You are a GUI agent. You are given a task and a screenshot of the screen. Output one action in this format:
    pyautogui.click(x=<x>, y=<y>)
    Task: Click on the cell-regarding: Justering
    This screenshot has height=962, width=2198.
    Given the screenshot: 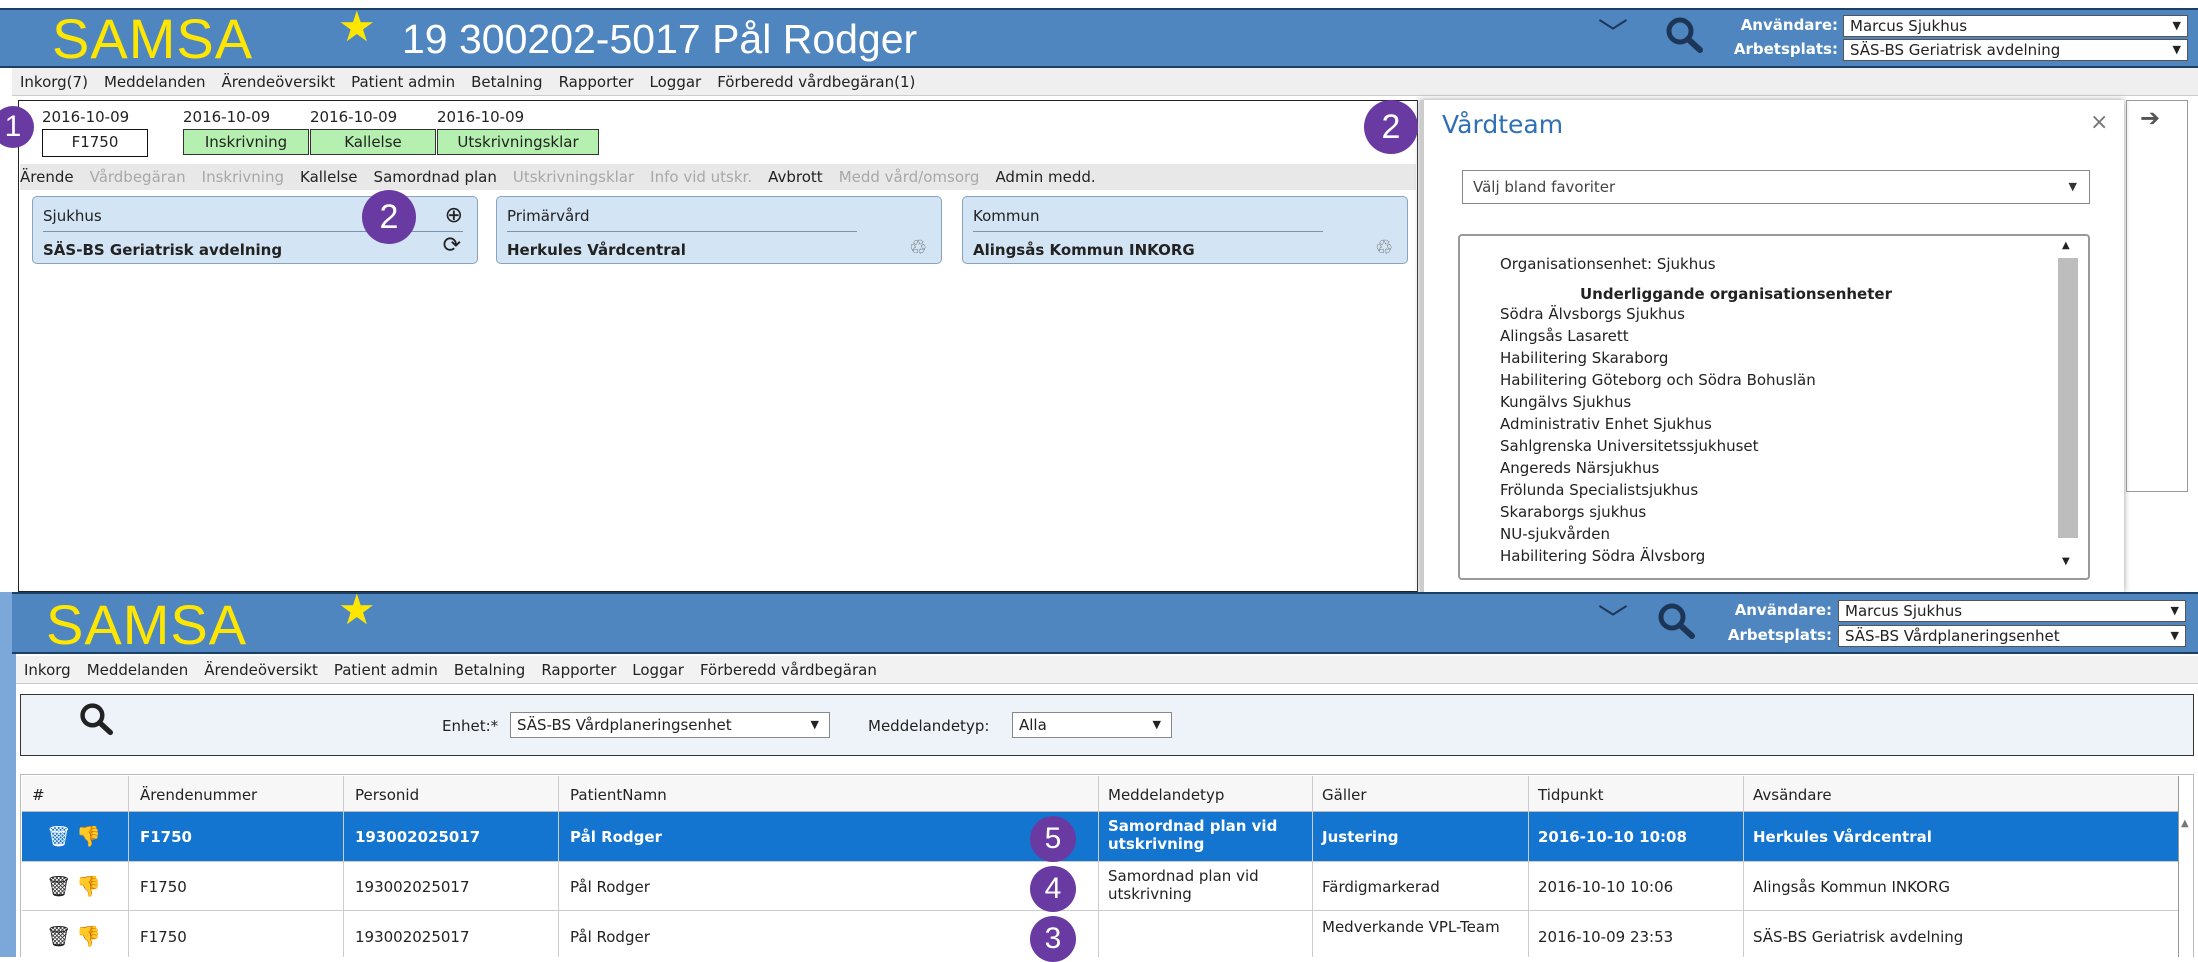 What is the action you would take?
    pyautogui.click(x=1360, y=837)
    